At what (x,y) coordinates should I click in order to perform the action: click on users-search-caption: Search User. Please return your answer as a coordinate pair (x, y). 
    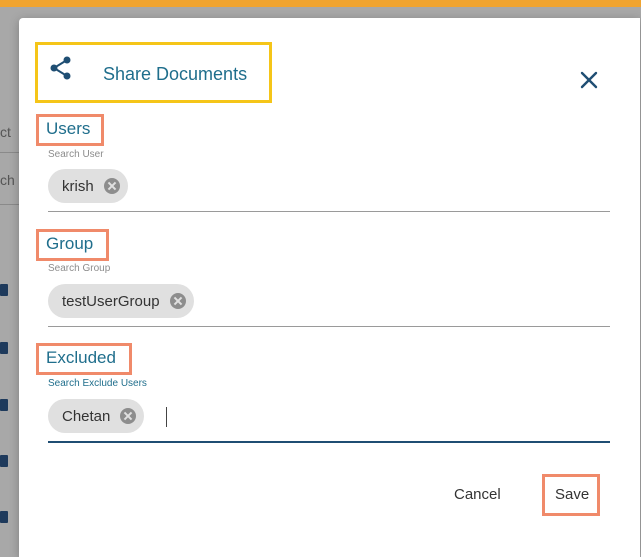
    Looking at the image, I should click on (76, 154).